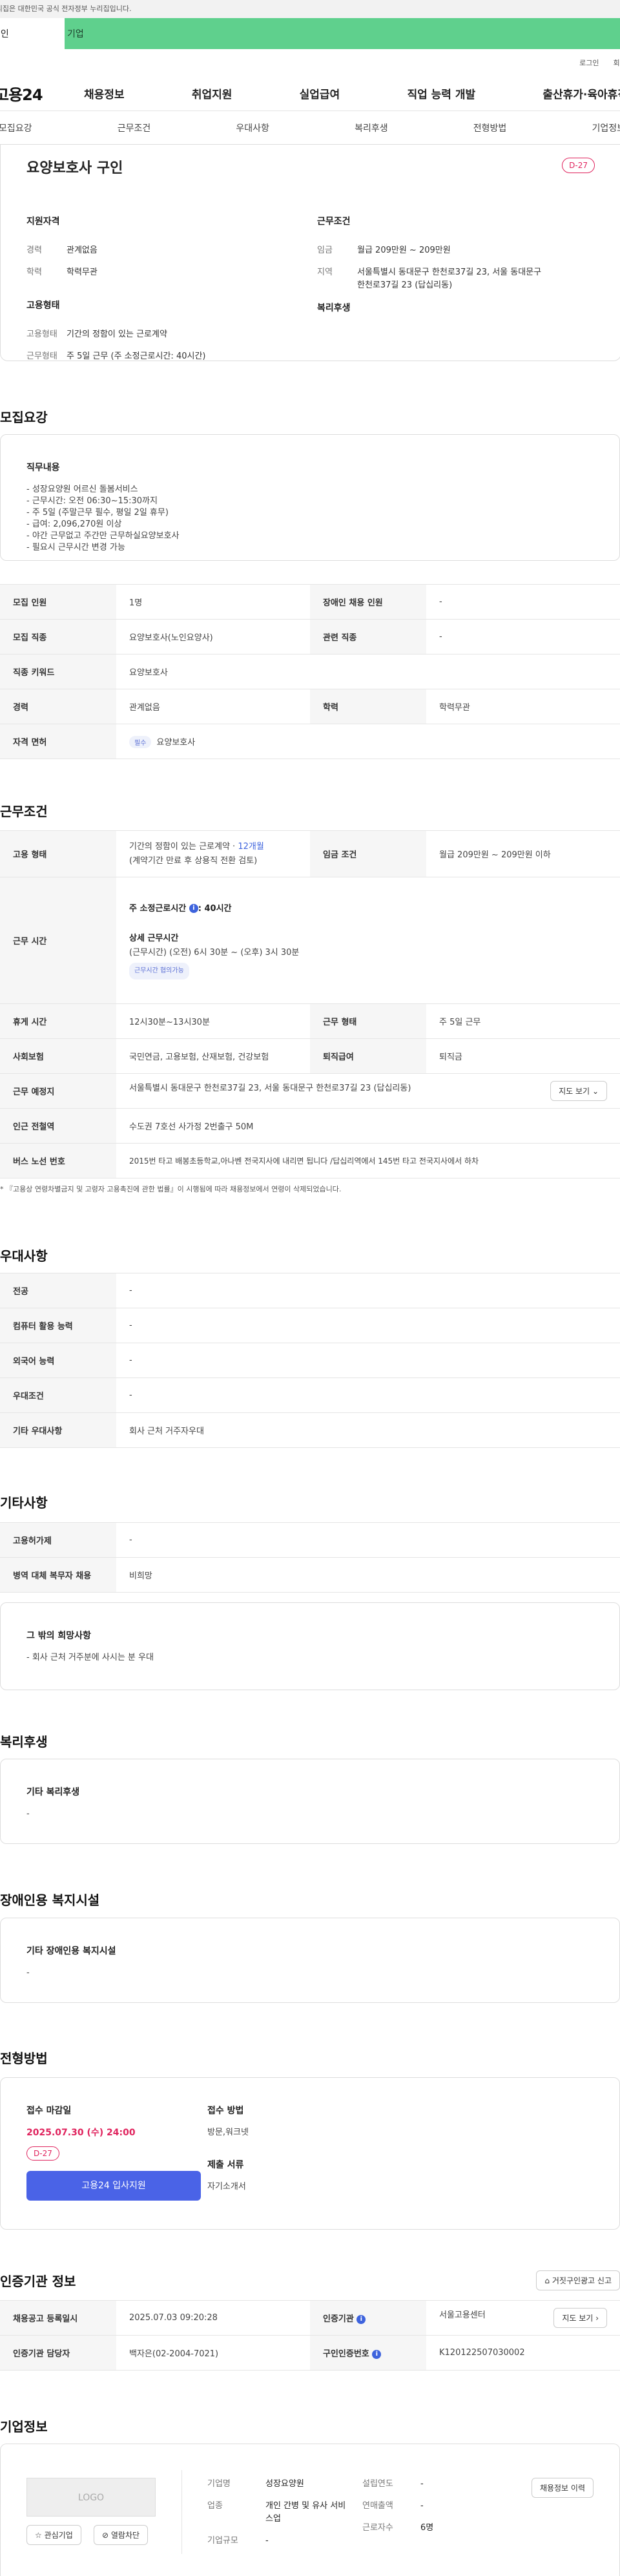 This screenshot has width=620, height=2576. I want to click on table-row: 병역 대체 복무자 채용 비희망, so click(310, 1575).